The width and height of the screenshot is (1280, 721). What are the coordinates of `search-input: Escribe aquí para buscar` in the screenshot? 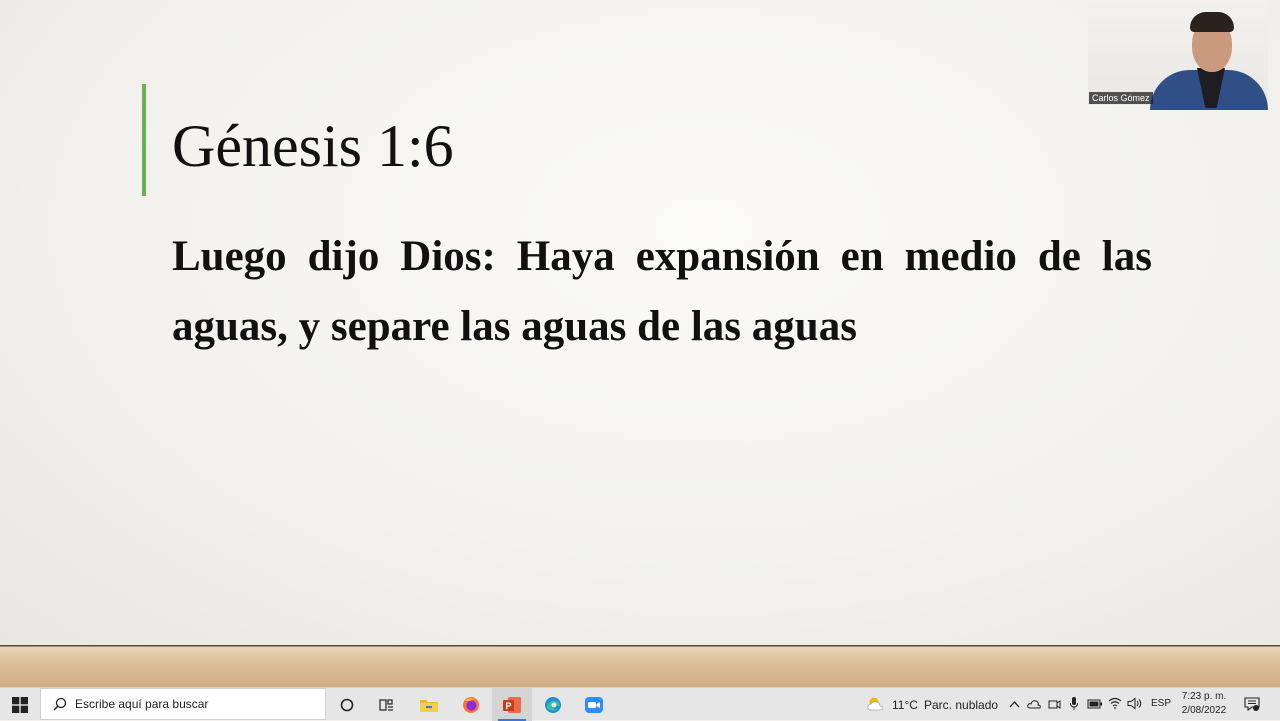 It's located at (183, 704).